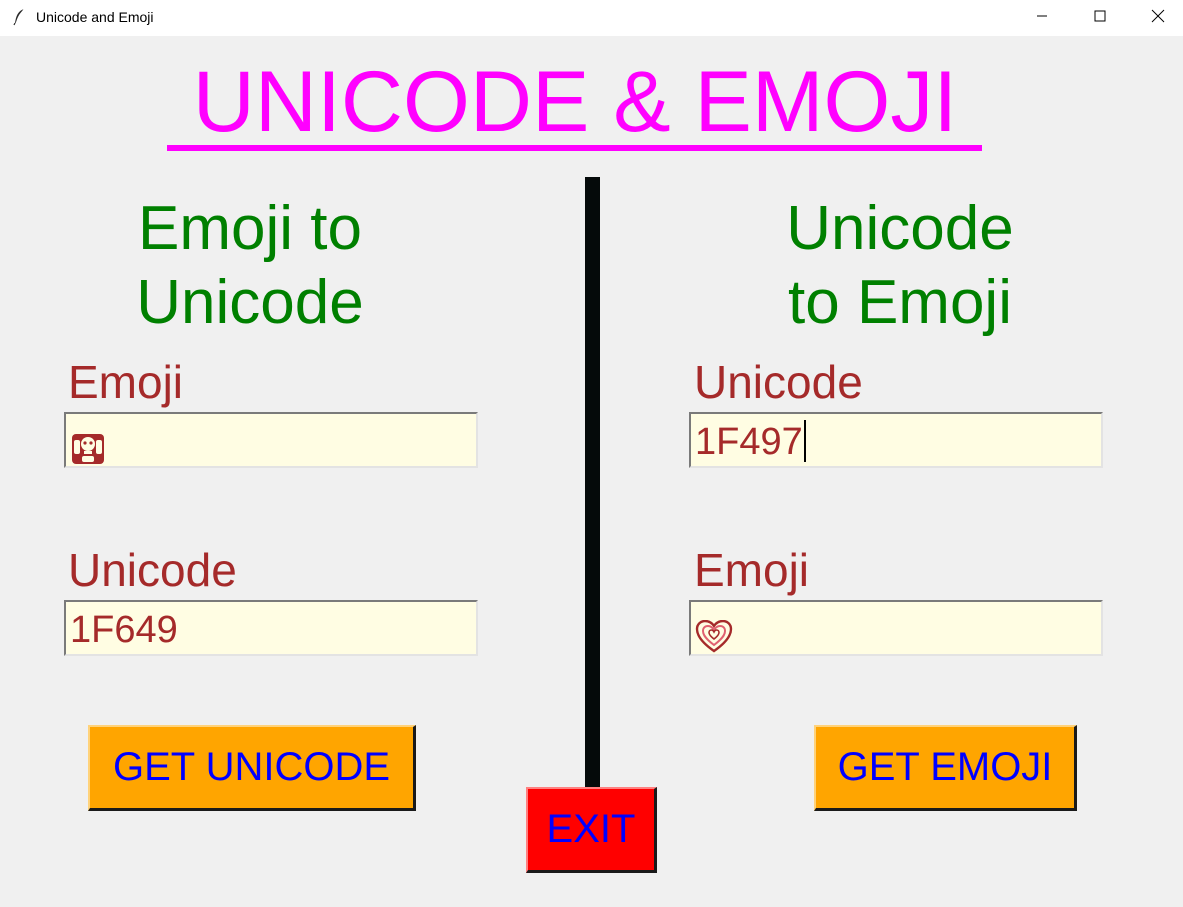 The height and width of the screenshot is (907, 1183). I want to click on page-title: UNICODE & EMOJI, so click(575, 102).